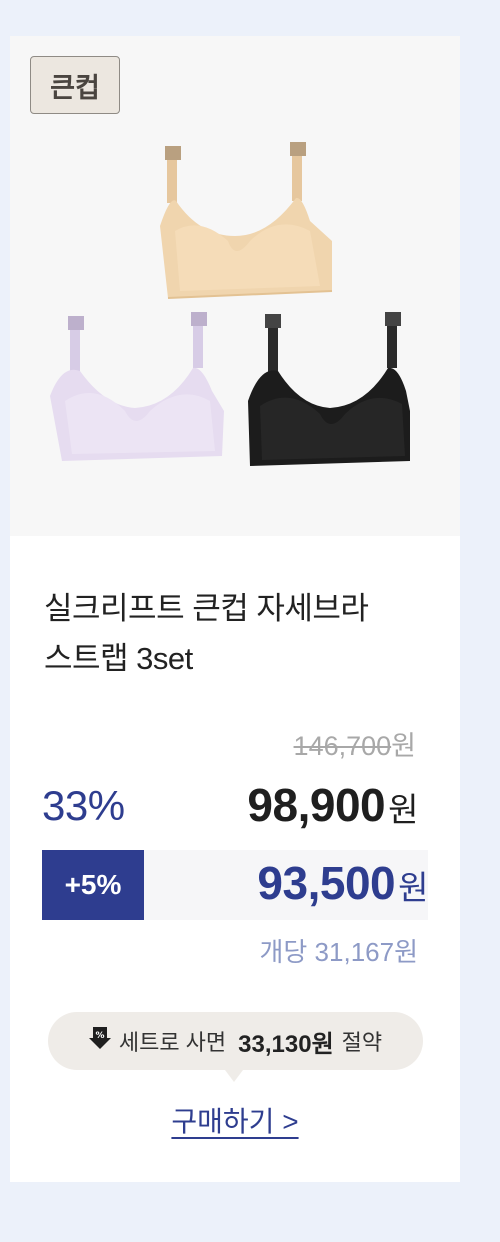  Describe the element at coordinates (342, 746) in the screenshot. I see `original-price-value: 146,700` at that location.